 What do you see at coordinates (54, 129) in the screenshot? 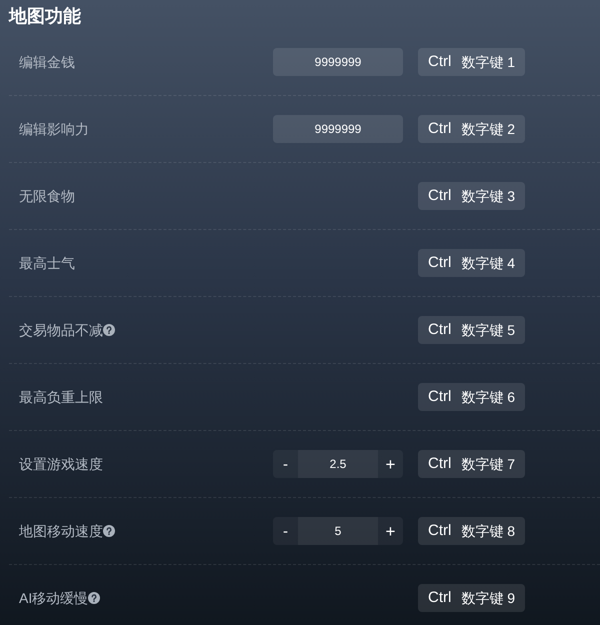
I see `option-label: 编辑影响力` at bounding box center [54, 129].